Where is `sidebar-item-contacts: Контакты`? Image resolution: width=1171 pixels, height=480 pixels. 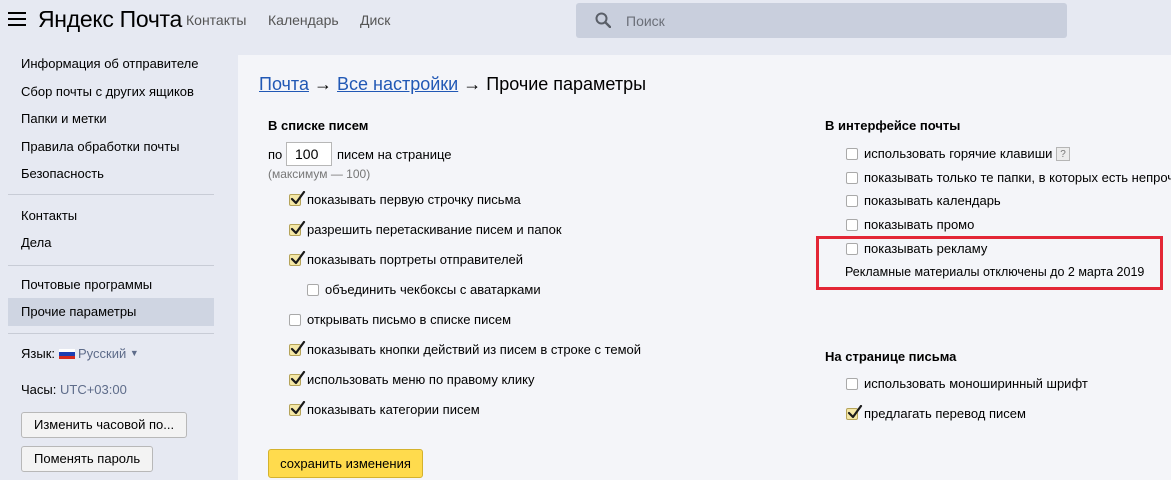 sidebar-item-contacts: Контакты is located at coordinates (49, 215).